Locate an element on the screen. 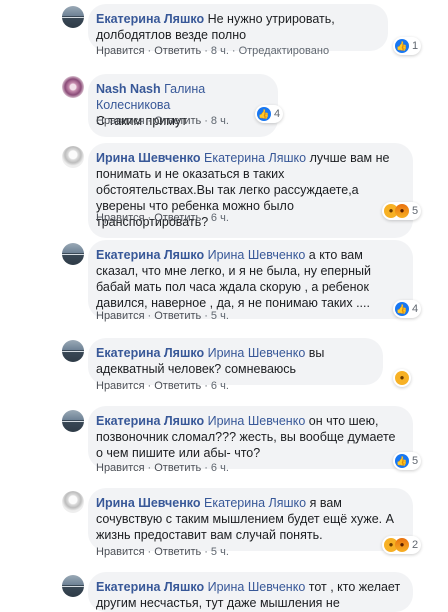 The image size is (448, 612). comment-author: Nash Nash is located at coordinates (128, 89).